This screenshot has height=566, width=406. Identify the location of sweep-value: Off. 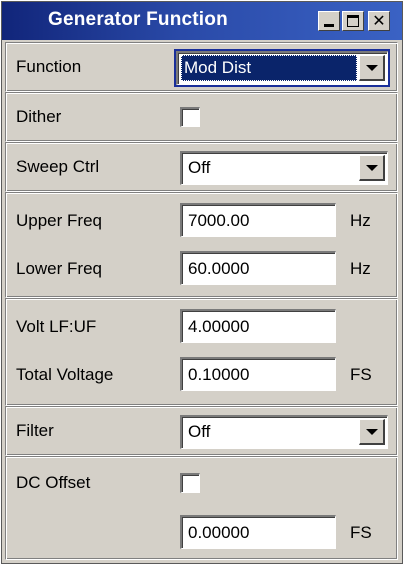
(199, 167).